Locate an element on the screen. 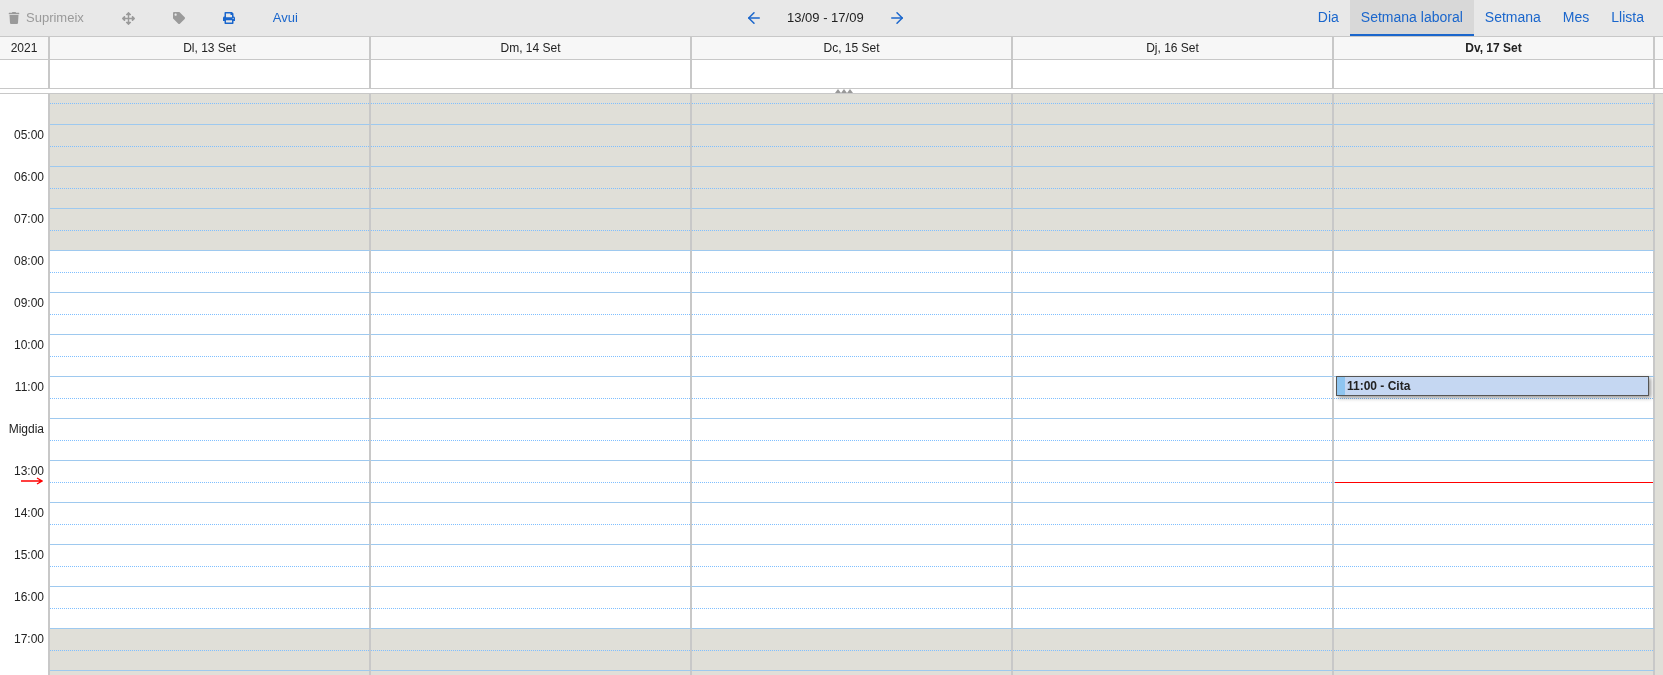  today-button: Avui is located at coordinates (285, 18).